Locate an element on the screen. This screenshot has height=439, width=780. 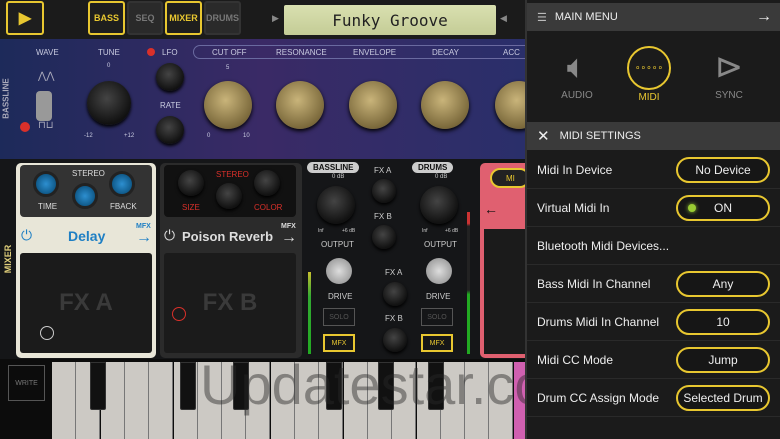
setting-value-button: Selected Drum is located at coordinates (723, 397).